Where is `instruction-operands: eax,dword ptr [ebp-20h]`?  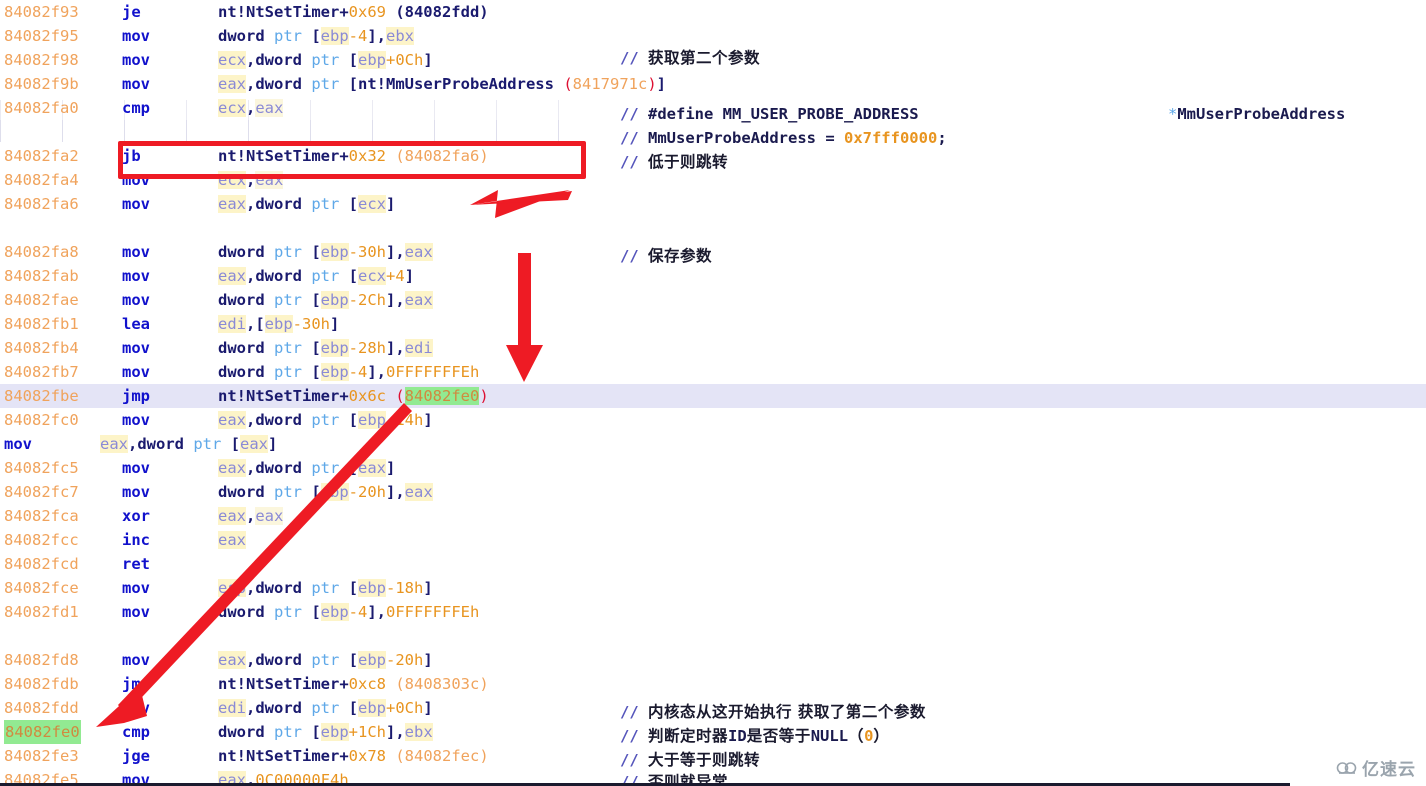 instruction-operands: eax,dword ptr [ebp-20h] is located at coordinates (325, 660).